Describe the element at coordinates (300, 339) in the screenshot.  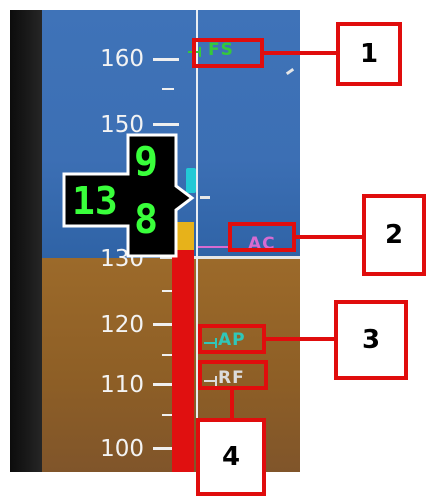
I see `callout-3-connector` at that location.